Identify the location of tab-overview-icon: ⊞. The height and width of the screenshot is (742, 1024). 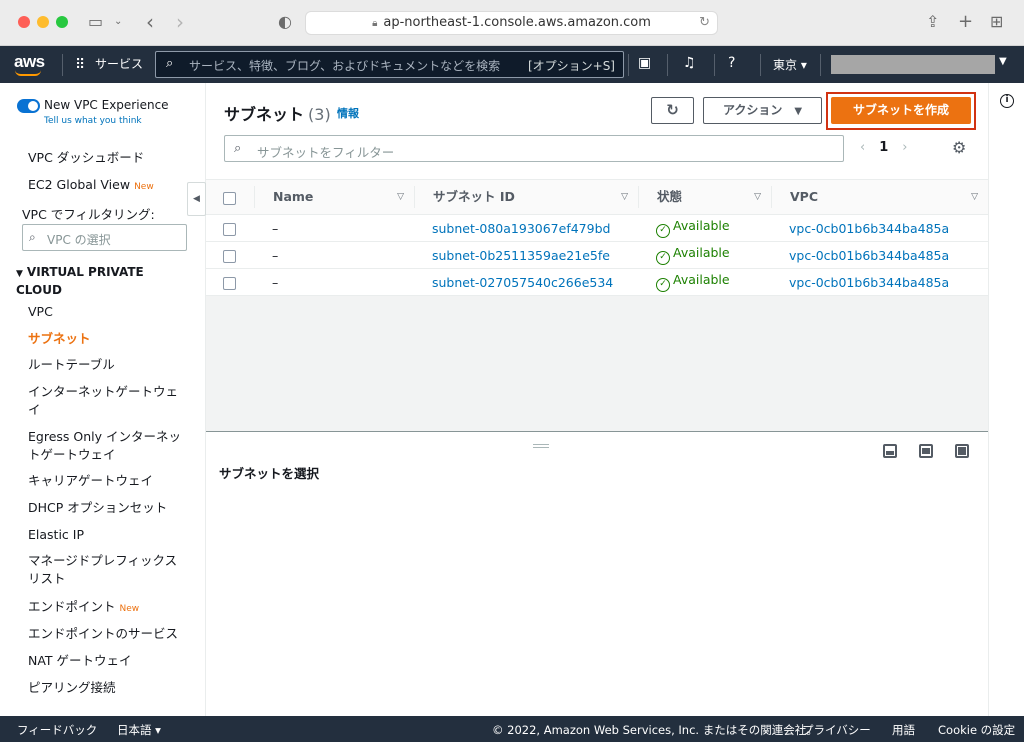
(996, 22).